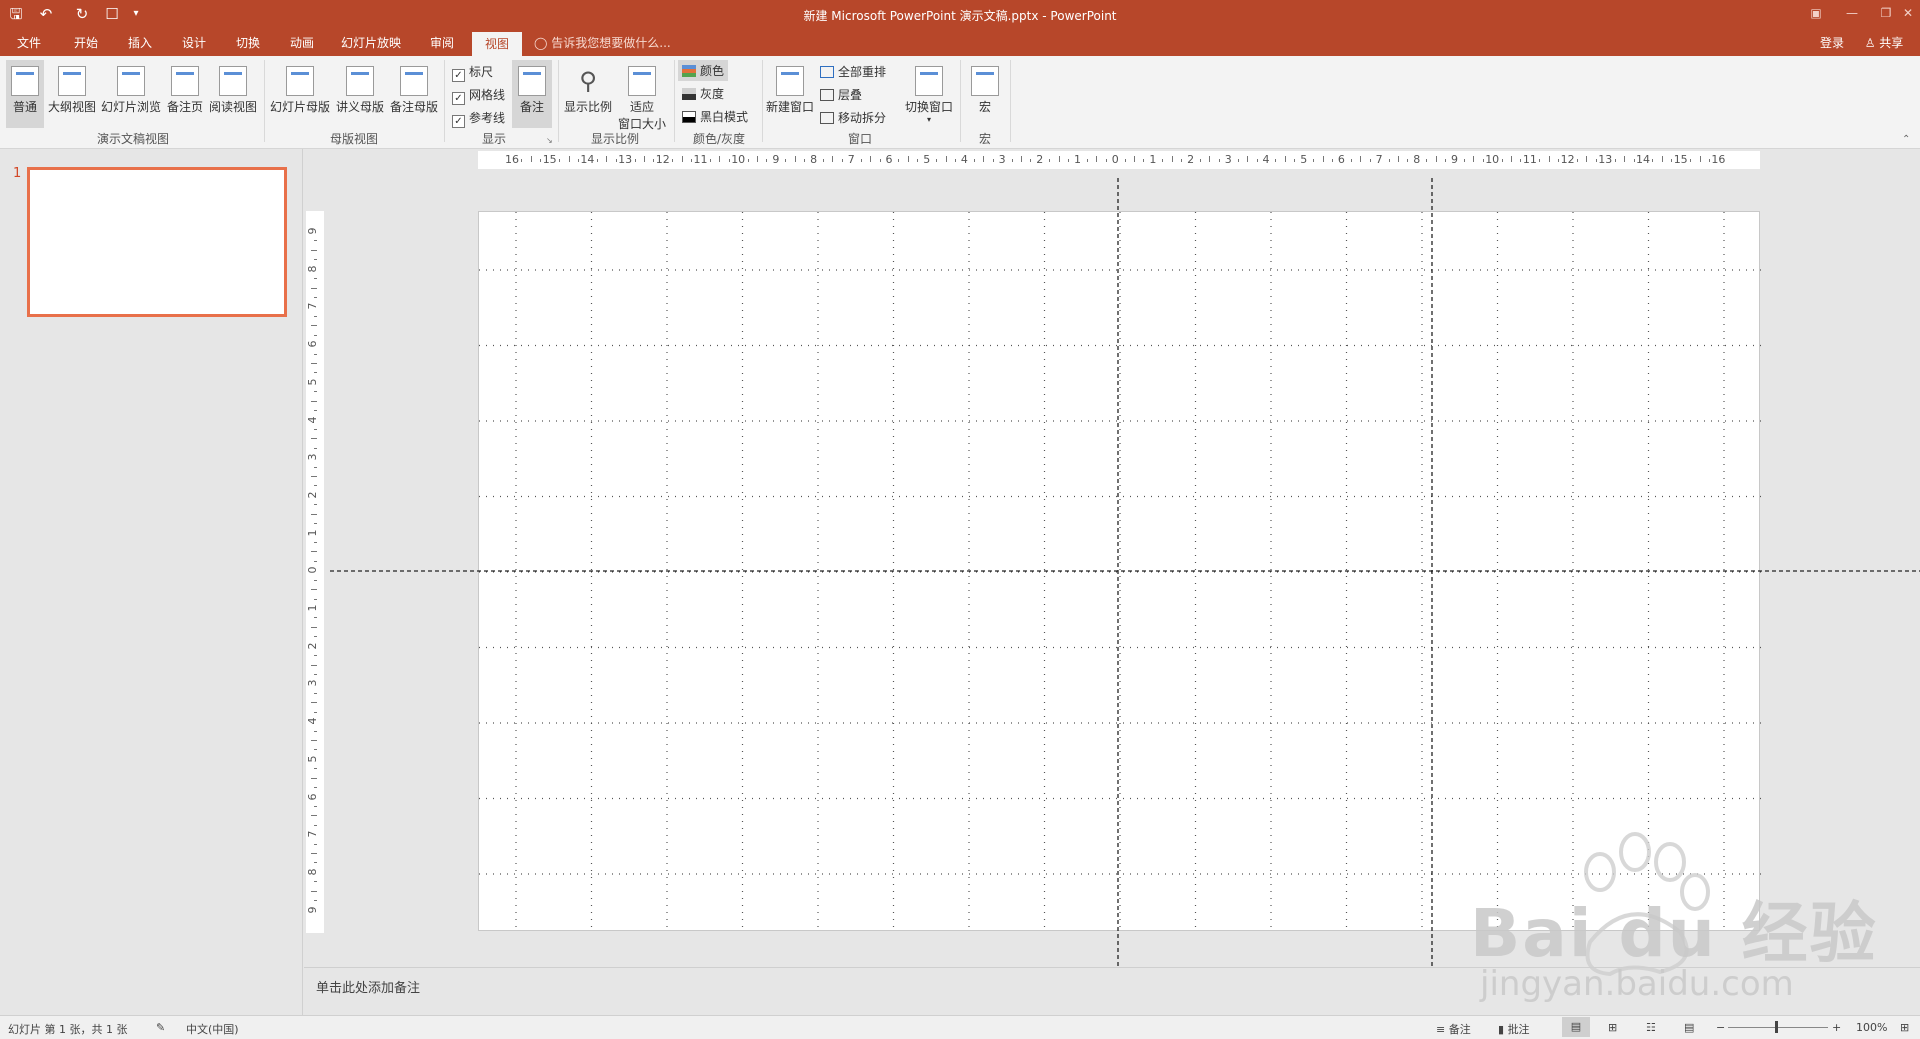 Image resolution: width=1920 pixels, height=1039 pixels. What do you see at coordinates (1852, 13) in the screenshot?
I see `minimize-icon: —` at bounding box center [1852, 13].